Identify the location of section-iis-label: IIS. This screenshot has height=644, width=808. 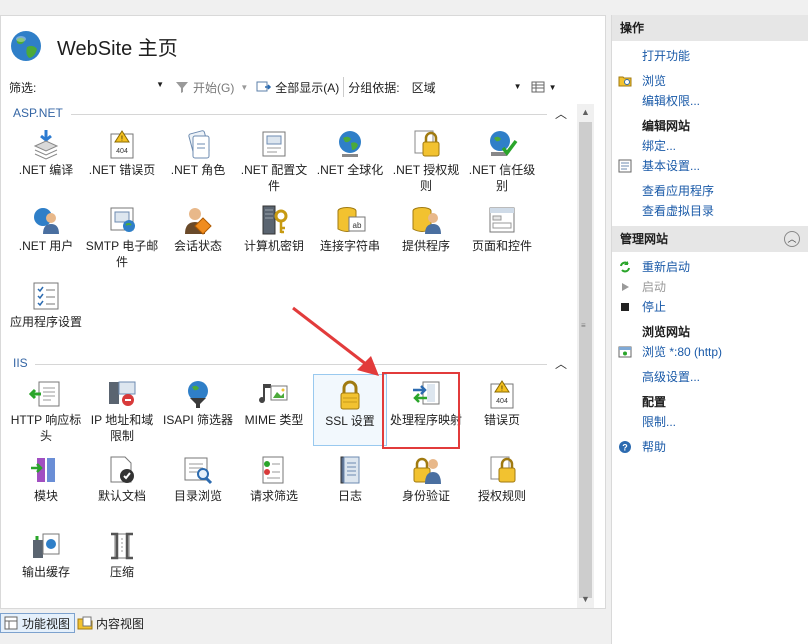
(20, 363).